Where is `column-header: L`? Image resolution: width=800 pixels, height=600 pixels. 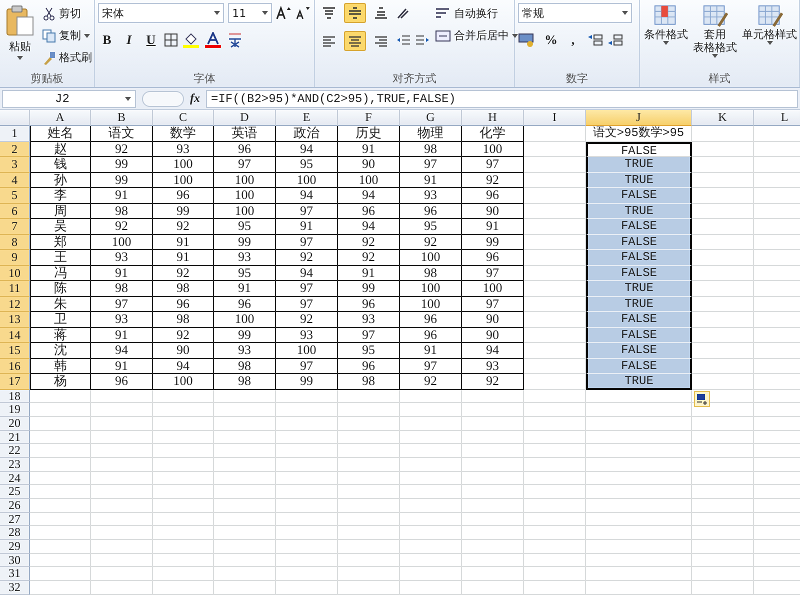
column-header: L is located at coordinates (777, 118).